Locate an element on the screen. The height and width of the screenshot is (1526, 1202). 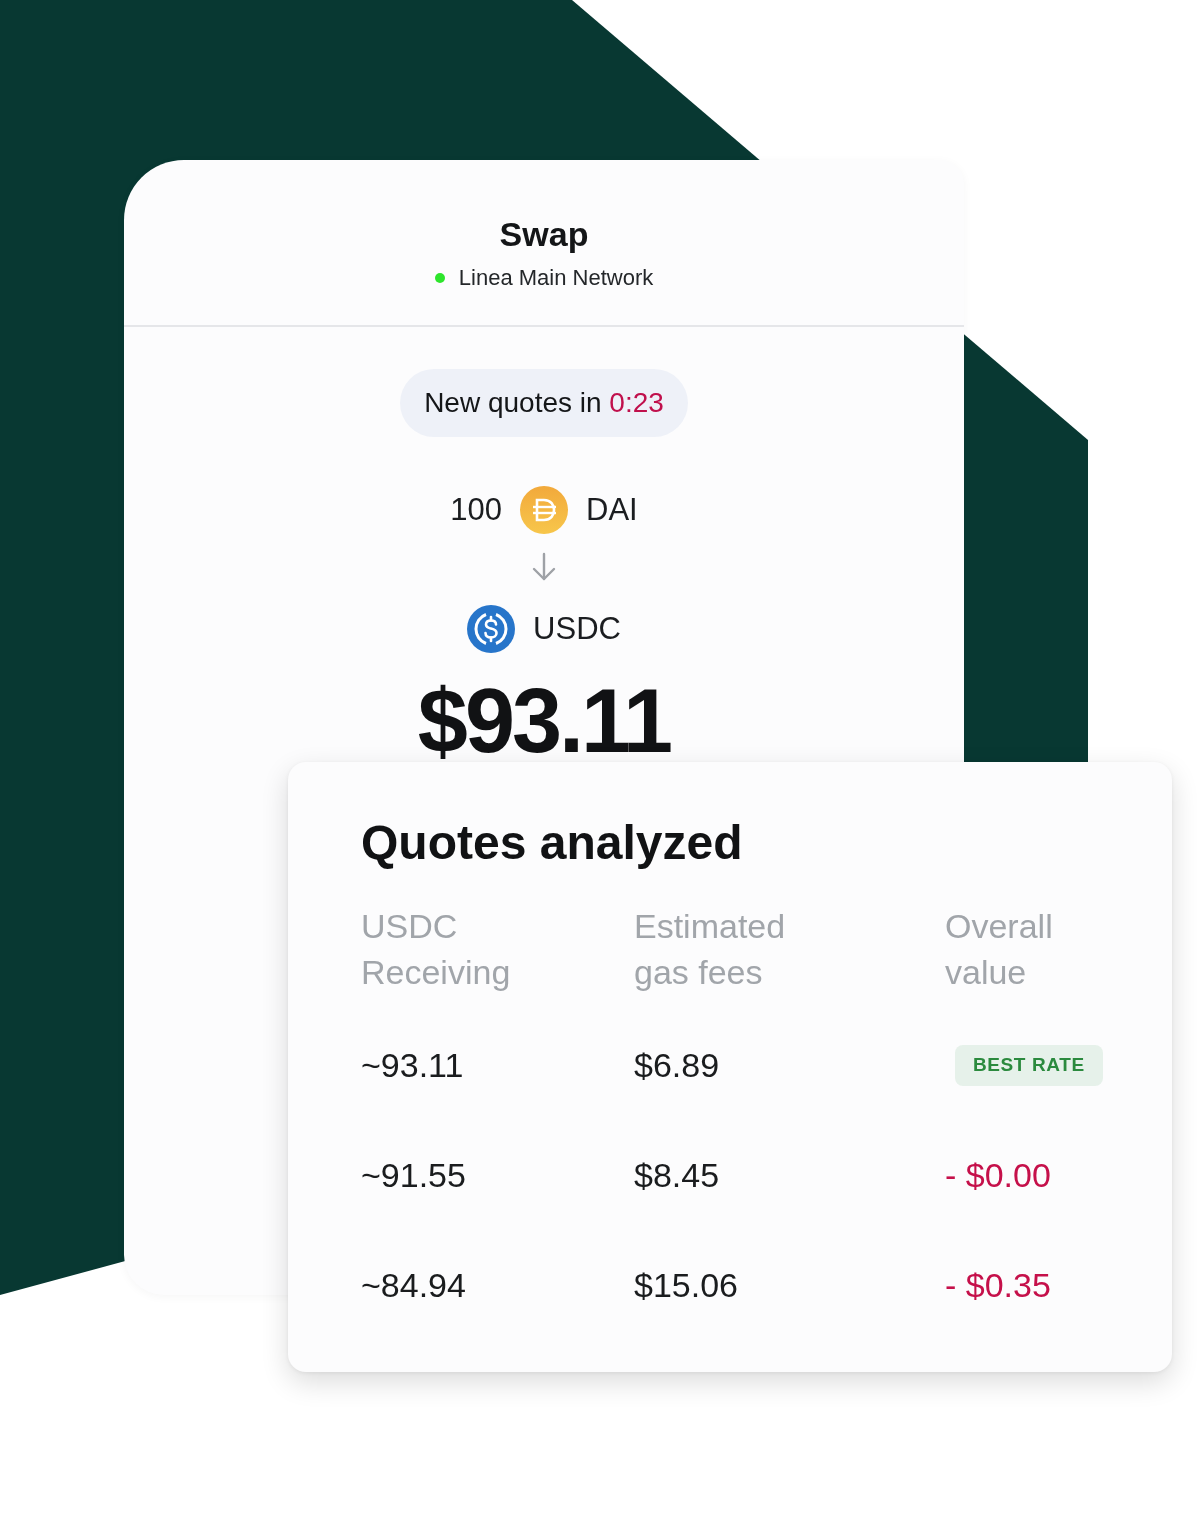
coin-icon is located at coordinates (544, 510).